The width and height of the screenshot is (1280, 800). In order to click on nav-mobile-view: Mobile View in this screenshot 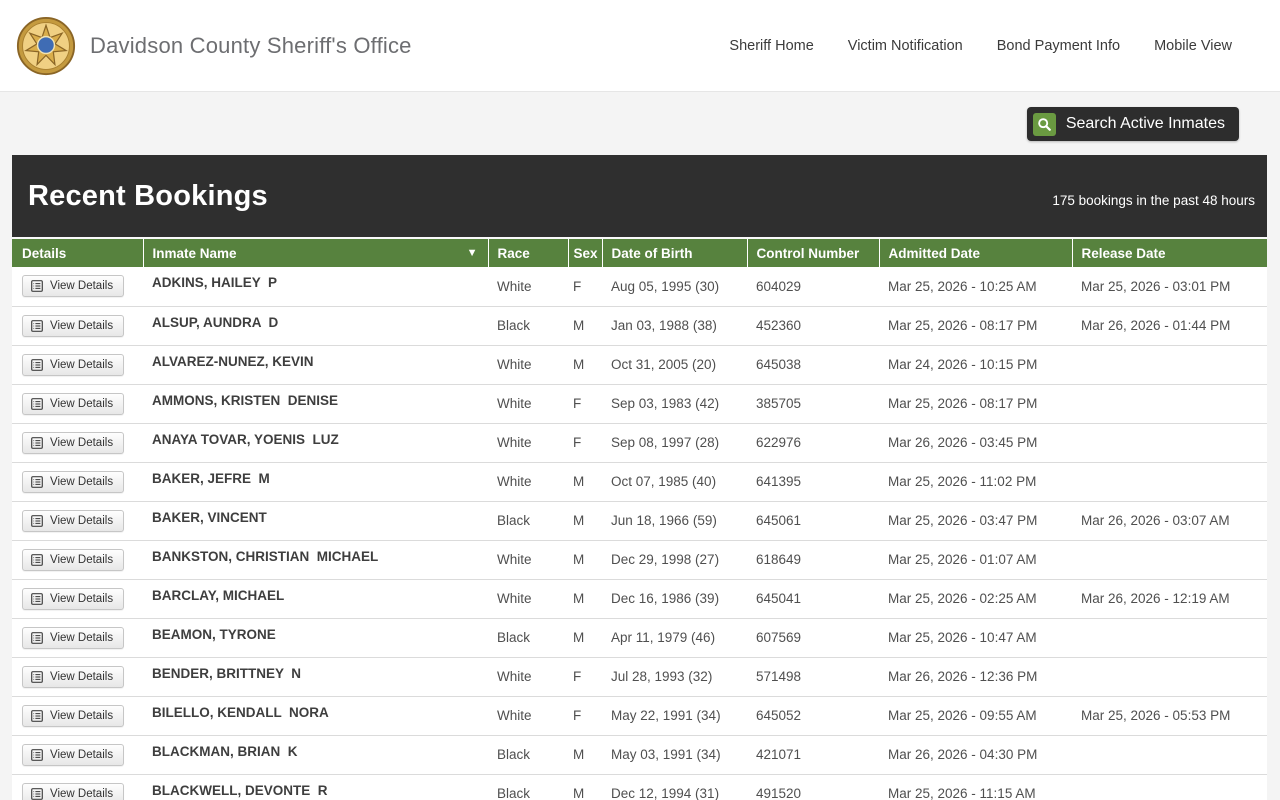, I will do `click(1193, 46)`.